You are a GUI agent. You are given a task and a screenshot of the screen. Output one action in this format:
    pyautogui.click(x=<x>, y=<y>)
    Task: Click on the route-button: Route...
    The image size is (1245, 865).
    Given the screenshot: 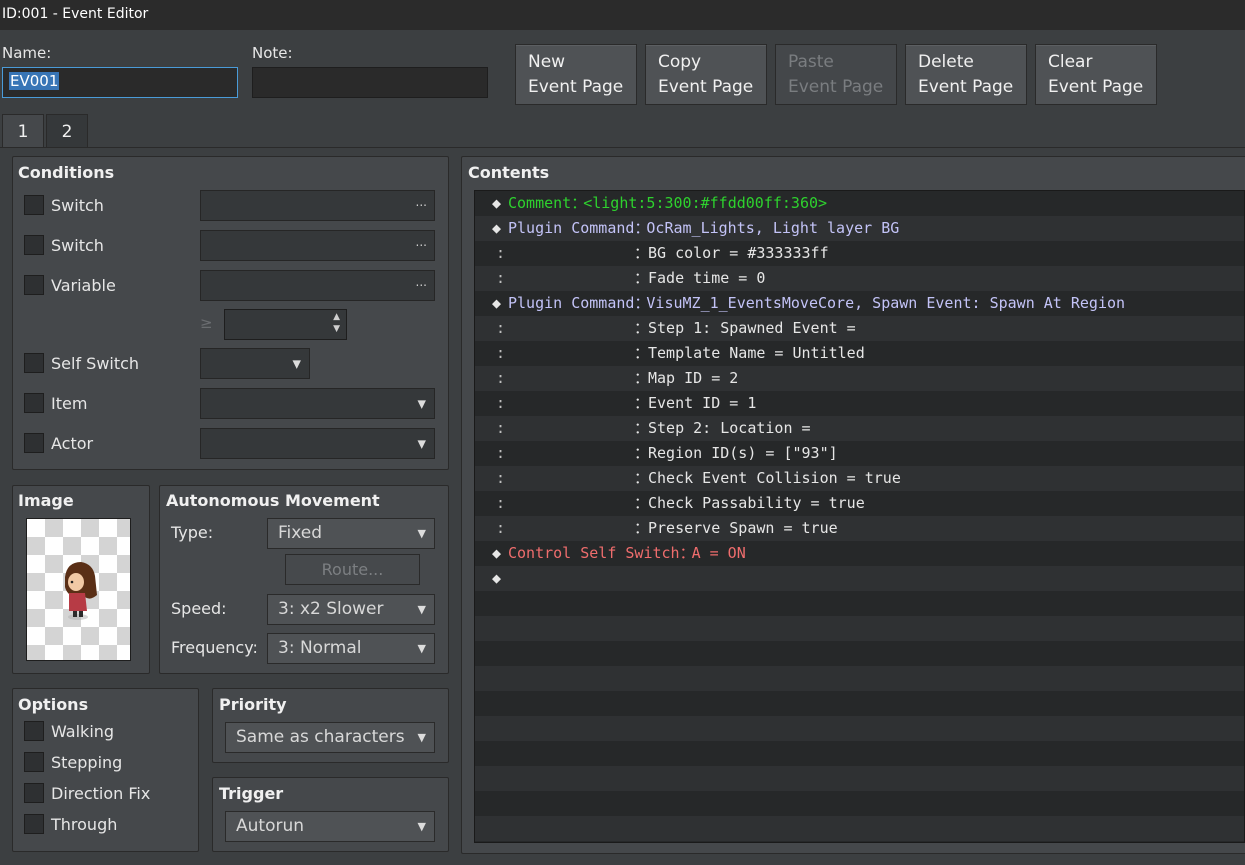 What is the action you would take?
    pyautogui.click(x=352, y=569)
    